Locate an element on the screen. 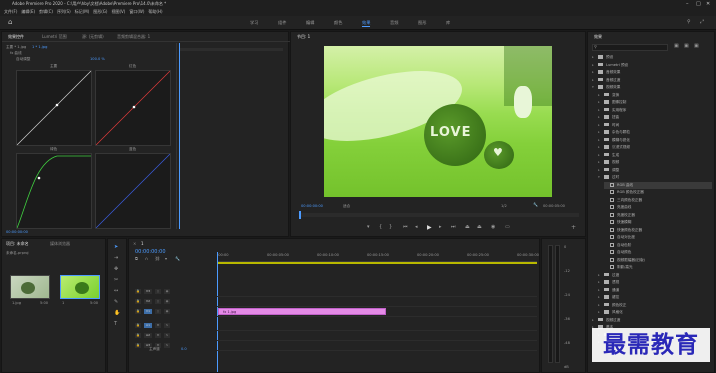 The width and height of the screenshot is (716, 373). home-icon: ⌂ is located at coordinates (10, 22).